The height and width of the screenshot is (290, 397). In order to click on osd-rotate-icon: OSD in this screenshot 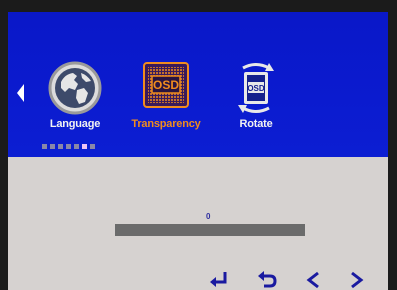, I will do `click(256, 88)`.